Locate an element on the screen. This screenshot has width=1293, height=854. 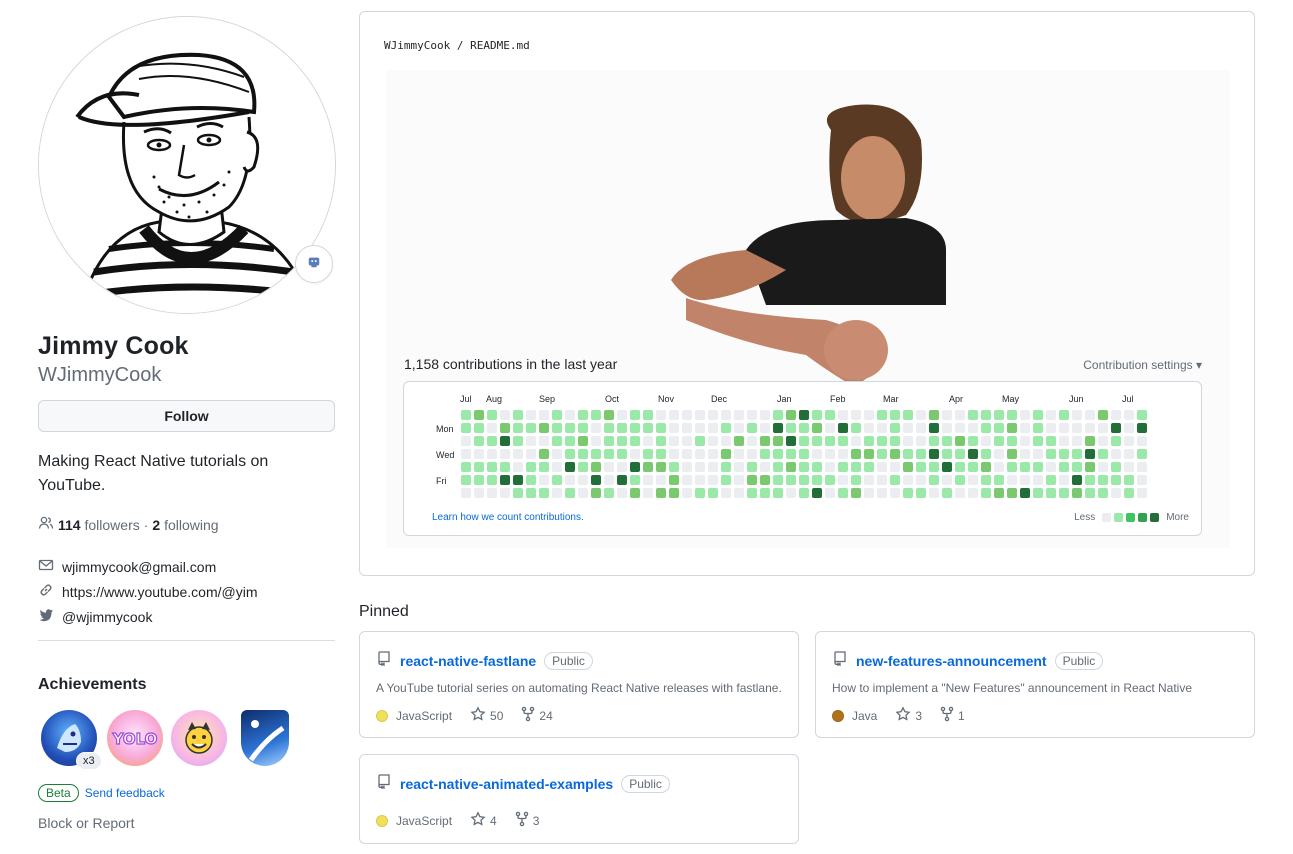
repo-forks-link: 3 is located at coordinates (527, 820).